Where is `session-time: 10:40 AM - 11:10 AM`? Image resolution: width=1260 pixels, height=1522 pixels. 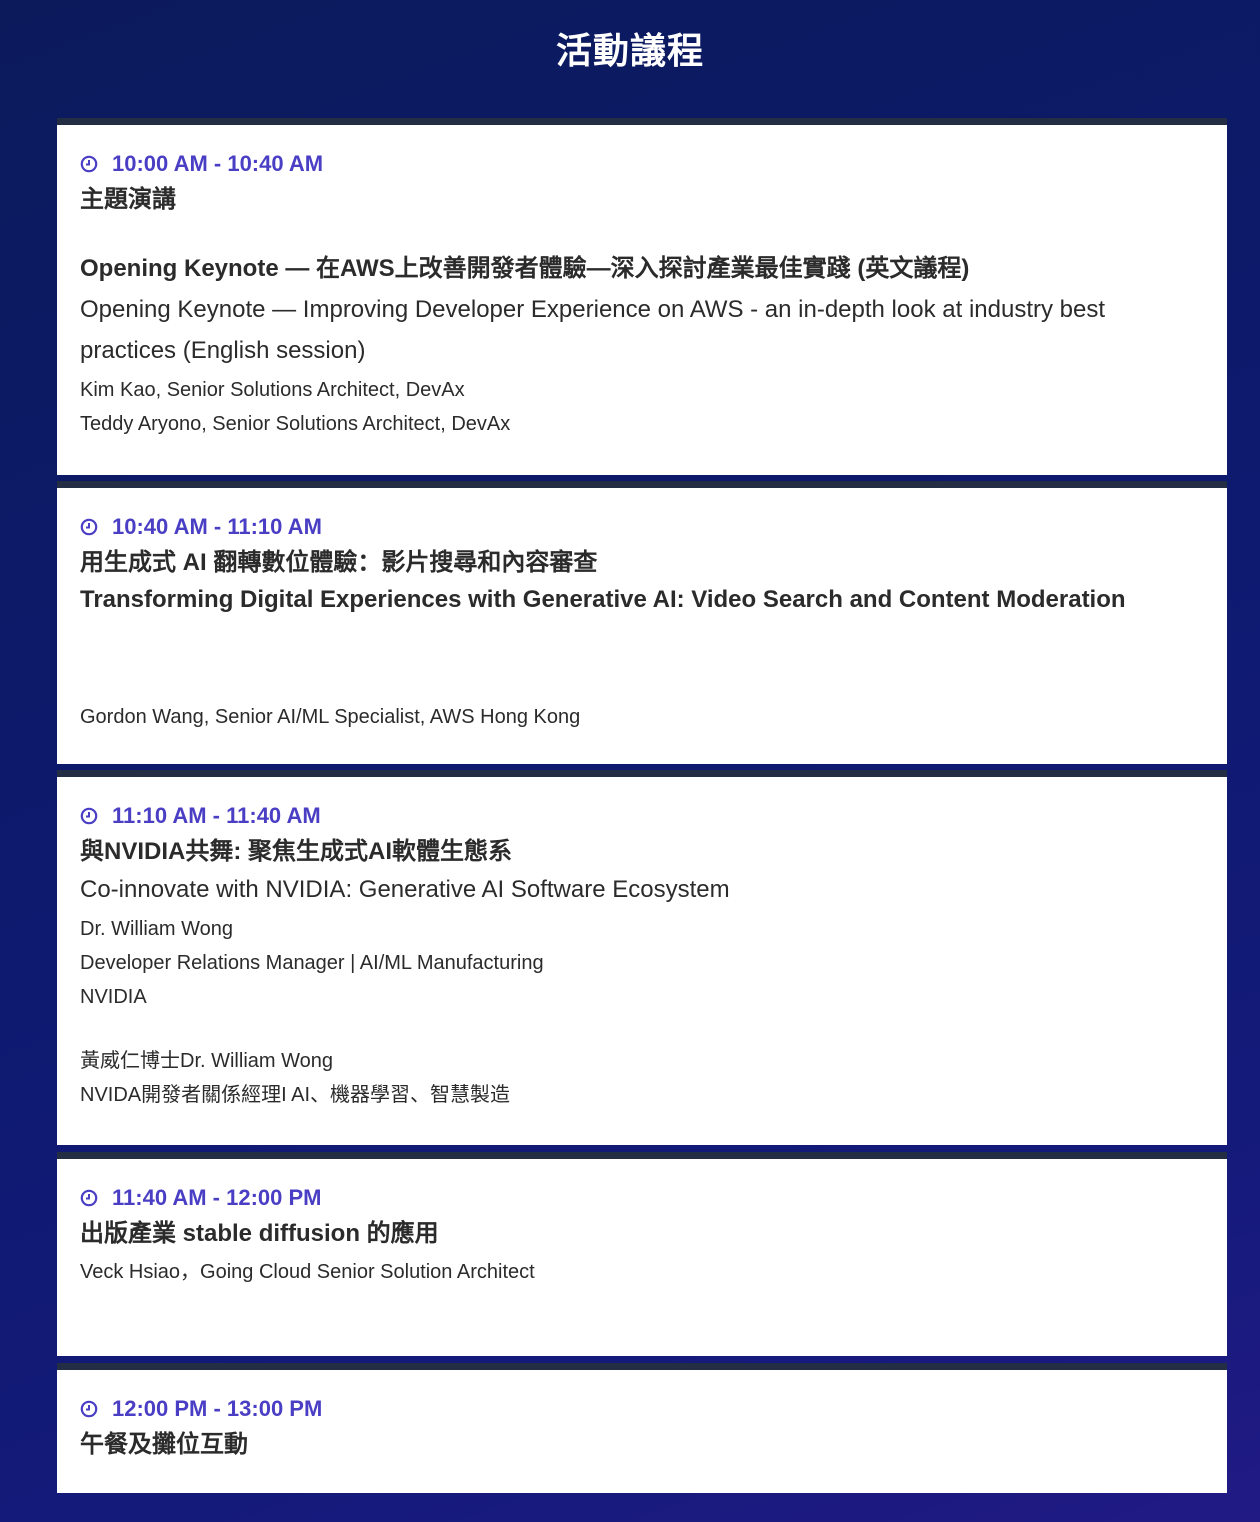 session-time: 10:40 AM - 11:10 AM is located at coordinates (217, 526).